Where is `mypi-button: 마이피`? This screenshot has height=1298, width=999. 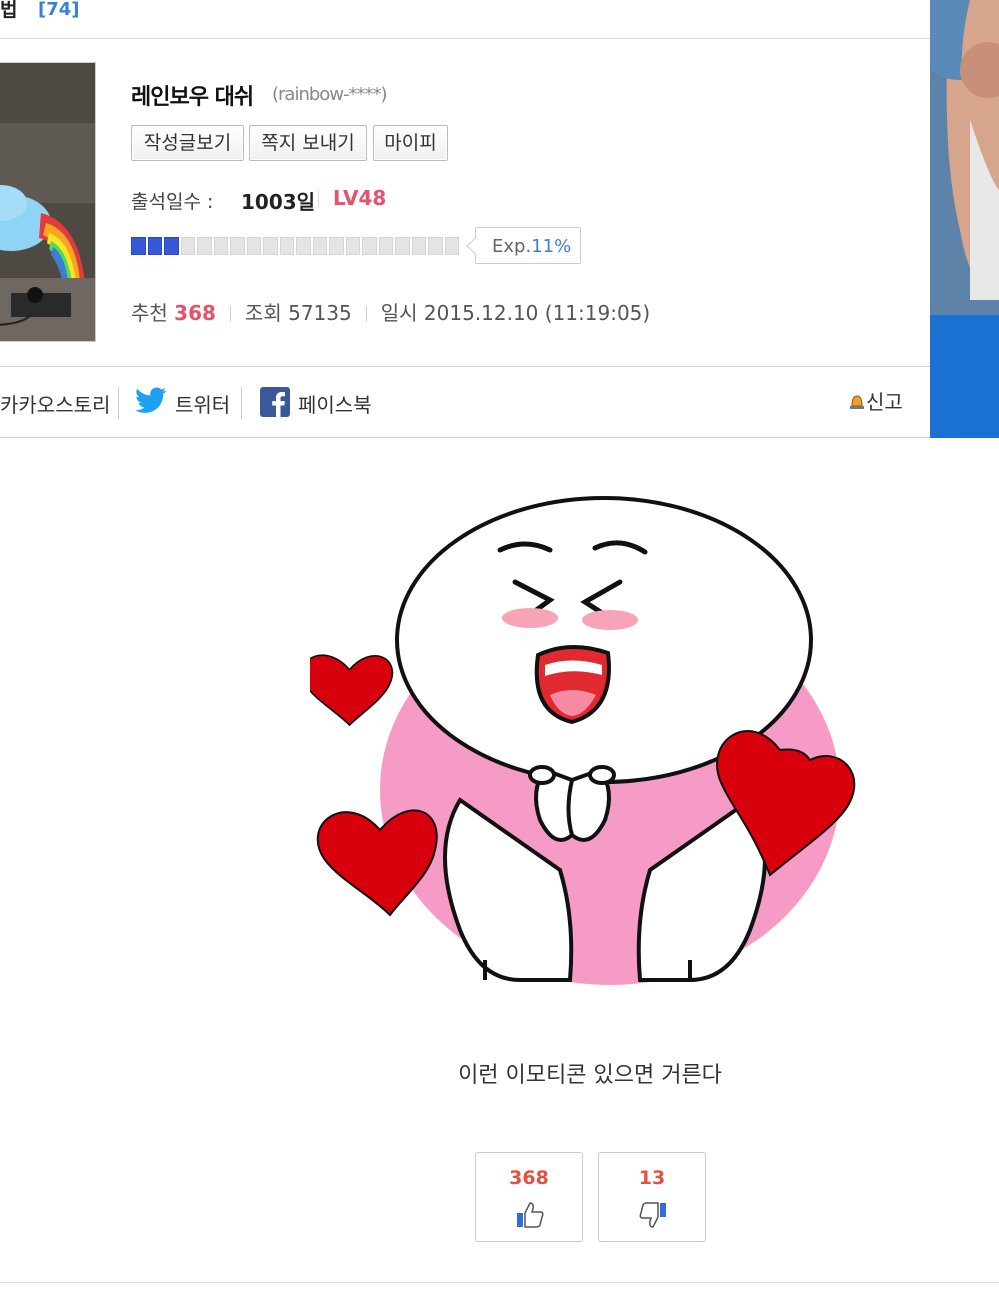 mypi-button: 마이피 is located at coordinates (410, 143).